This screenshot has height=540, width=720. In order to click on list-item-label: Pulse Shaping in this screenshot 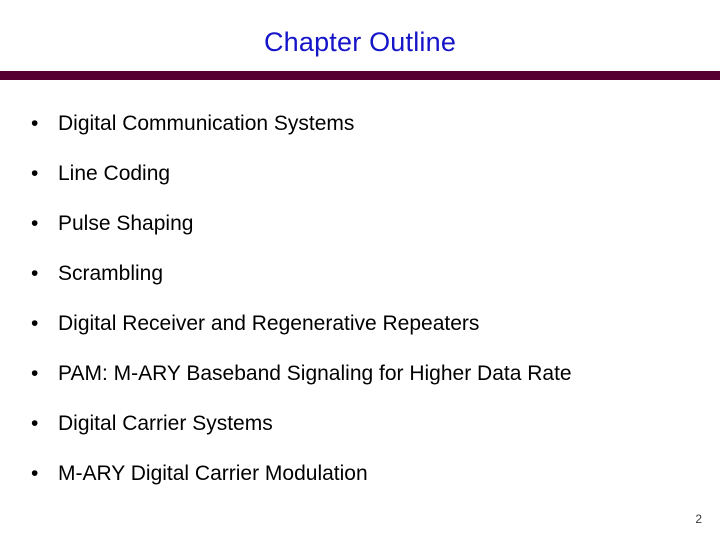, I will do `click(126, 223)`.